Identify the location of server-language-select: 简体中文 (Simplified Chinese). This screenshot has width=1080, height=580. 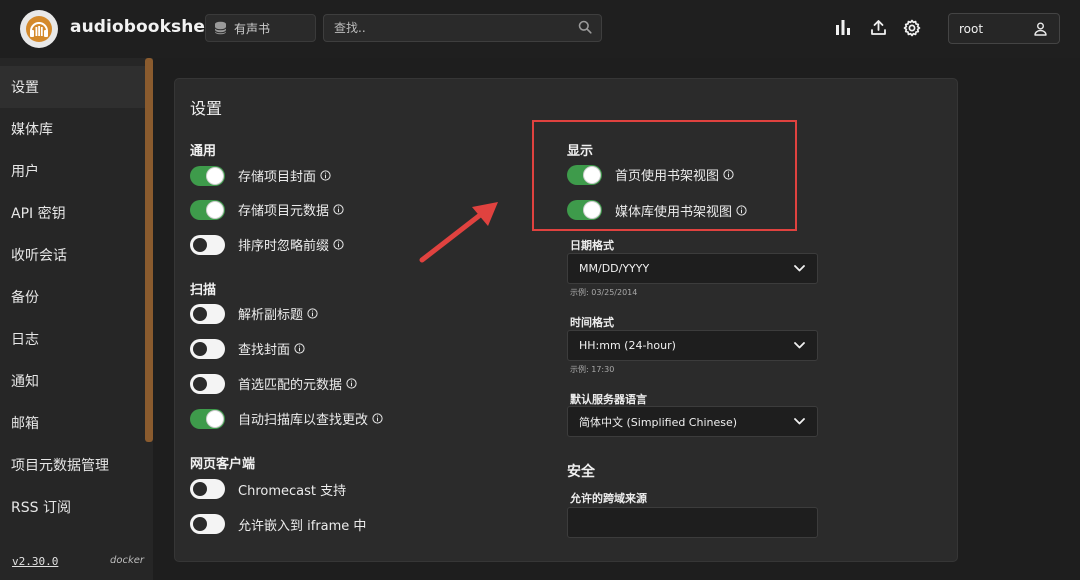
(692, 421).